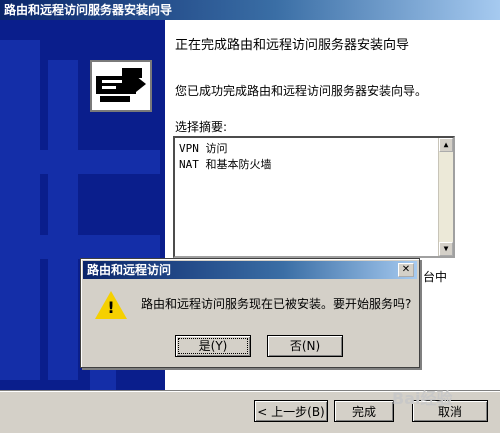  Describe the element at coordinates (121, 86) in the screenshot. I see `router-icon` at that location.